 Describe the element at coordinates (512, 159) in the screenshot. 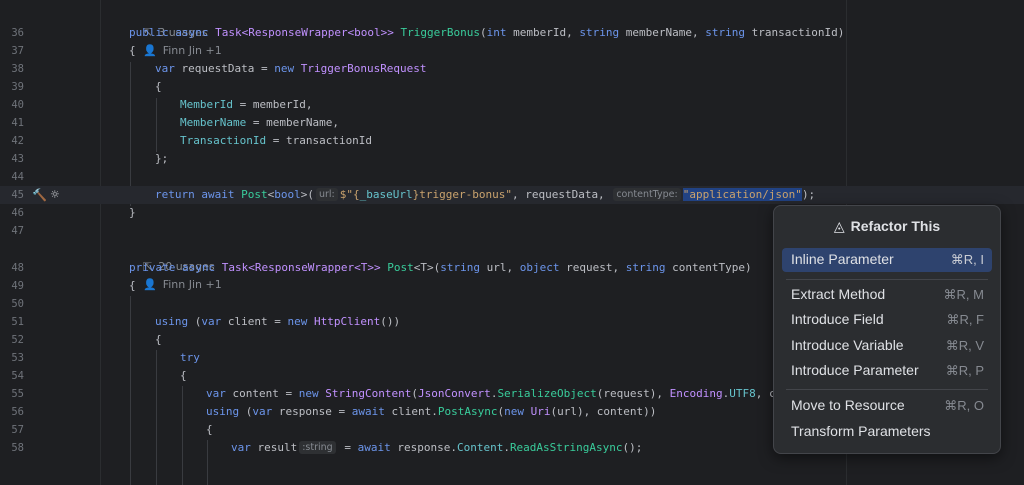

I see `code-line: 43 };` at that location.